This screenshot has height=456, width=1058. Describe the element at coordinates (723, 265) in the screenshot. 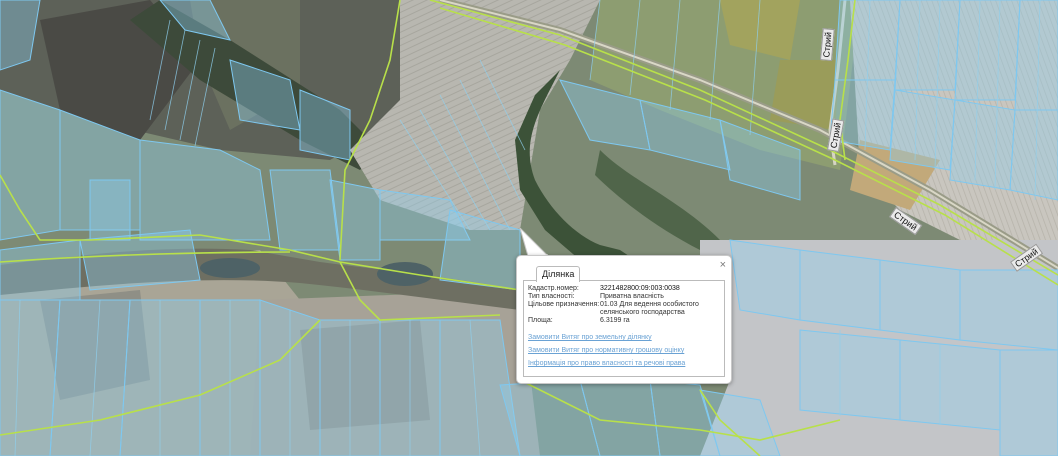

I see `close-icon: ×` at that location.